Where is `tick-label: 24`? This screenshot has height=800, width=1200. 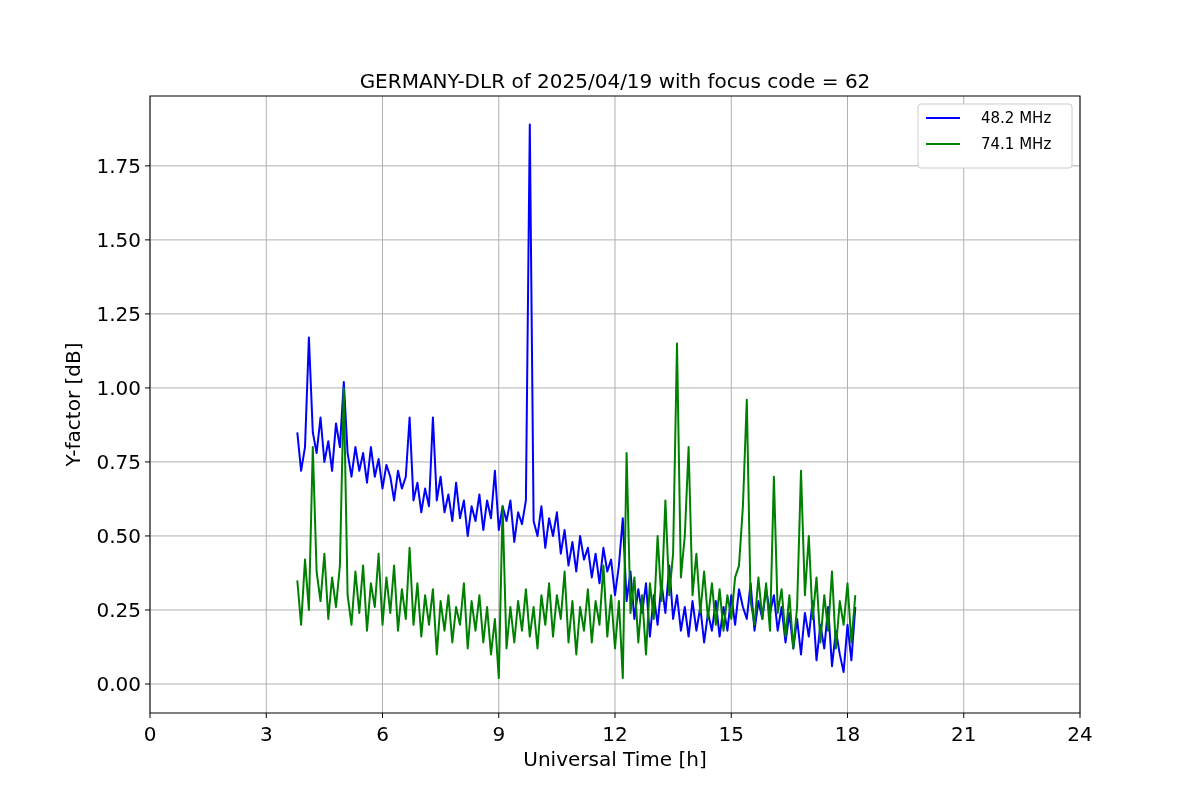 tick-label: 24 is located at coordinates (1080, 734).